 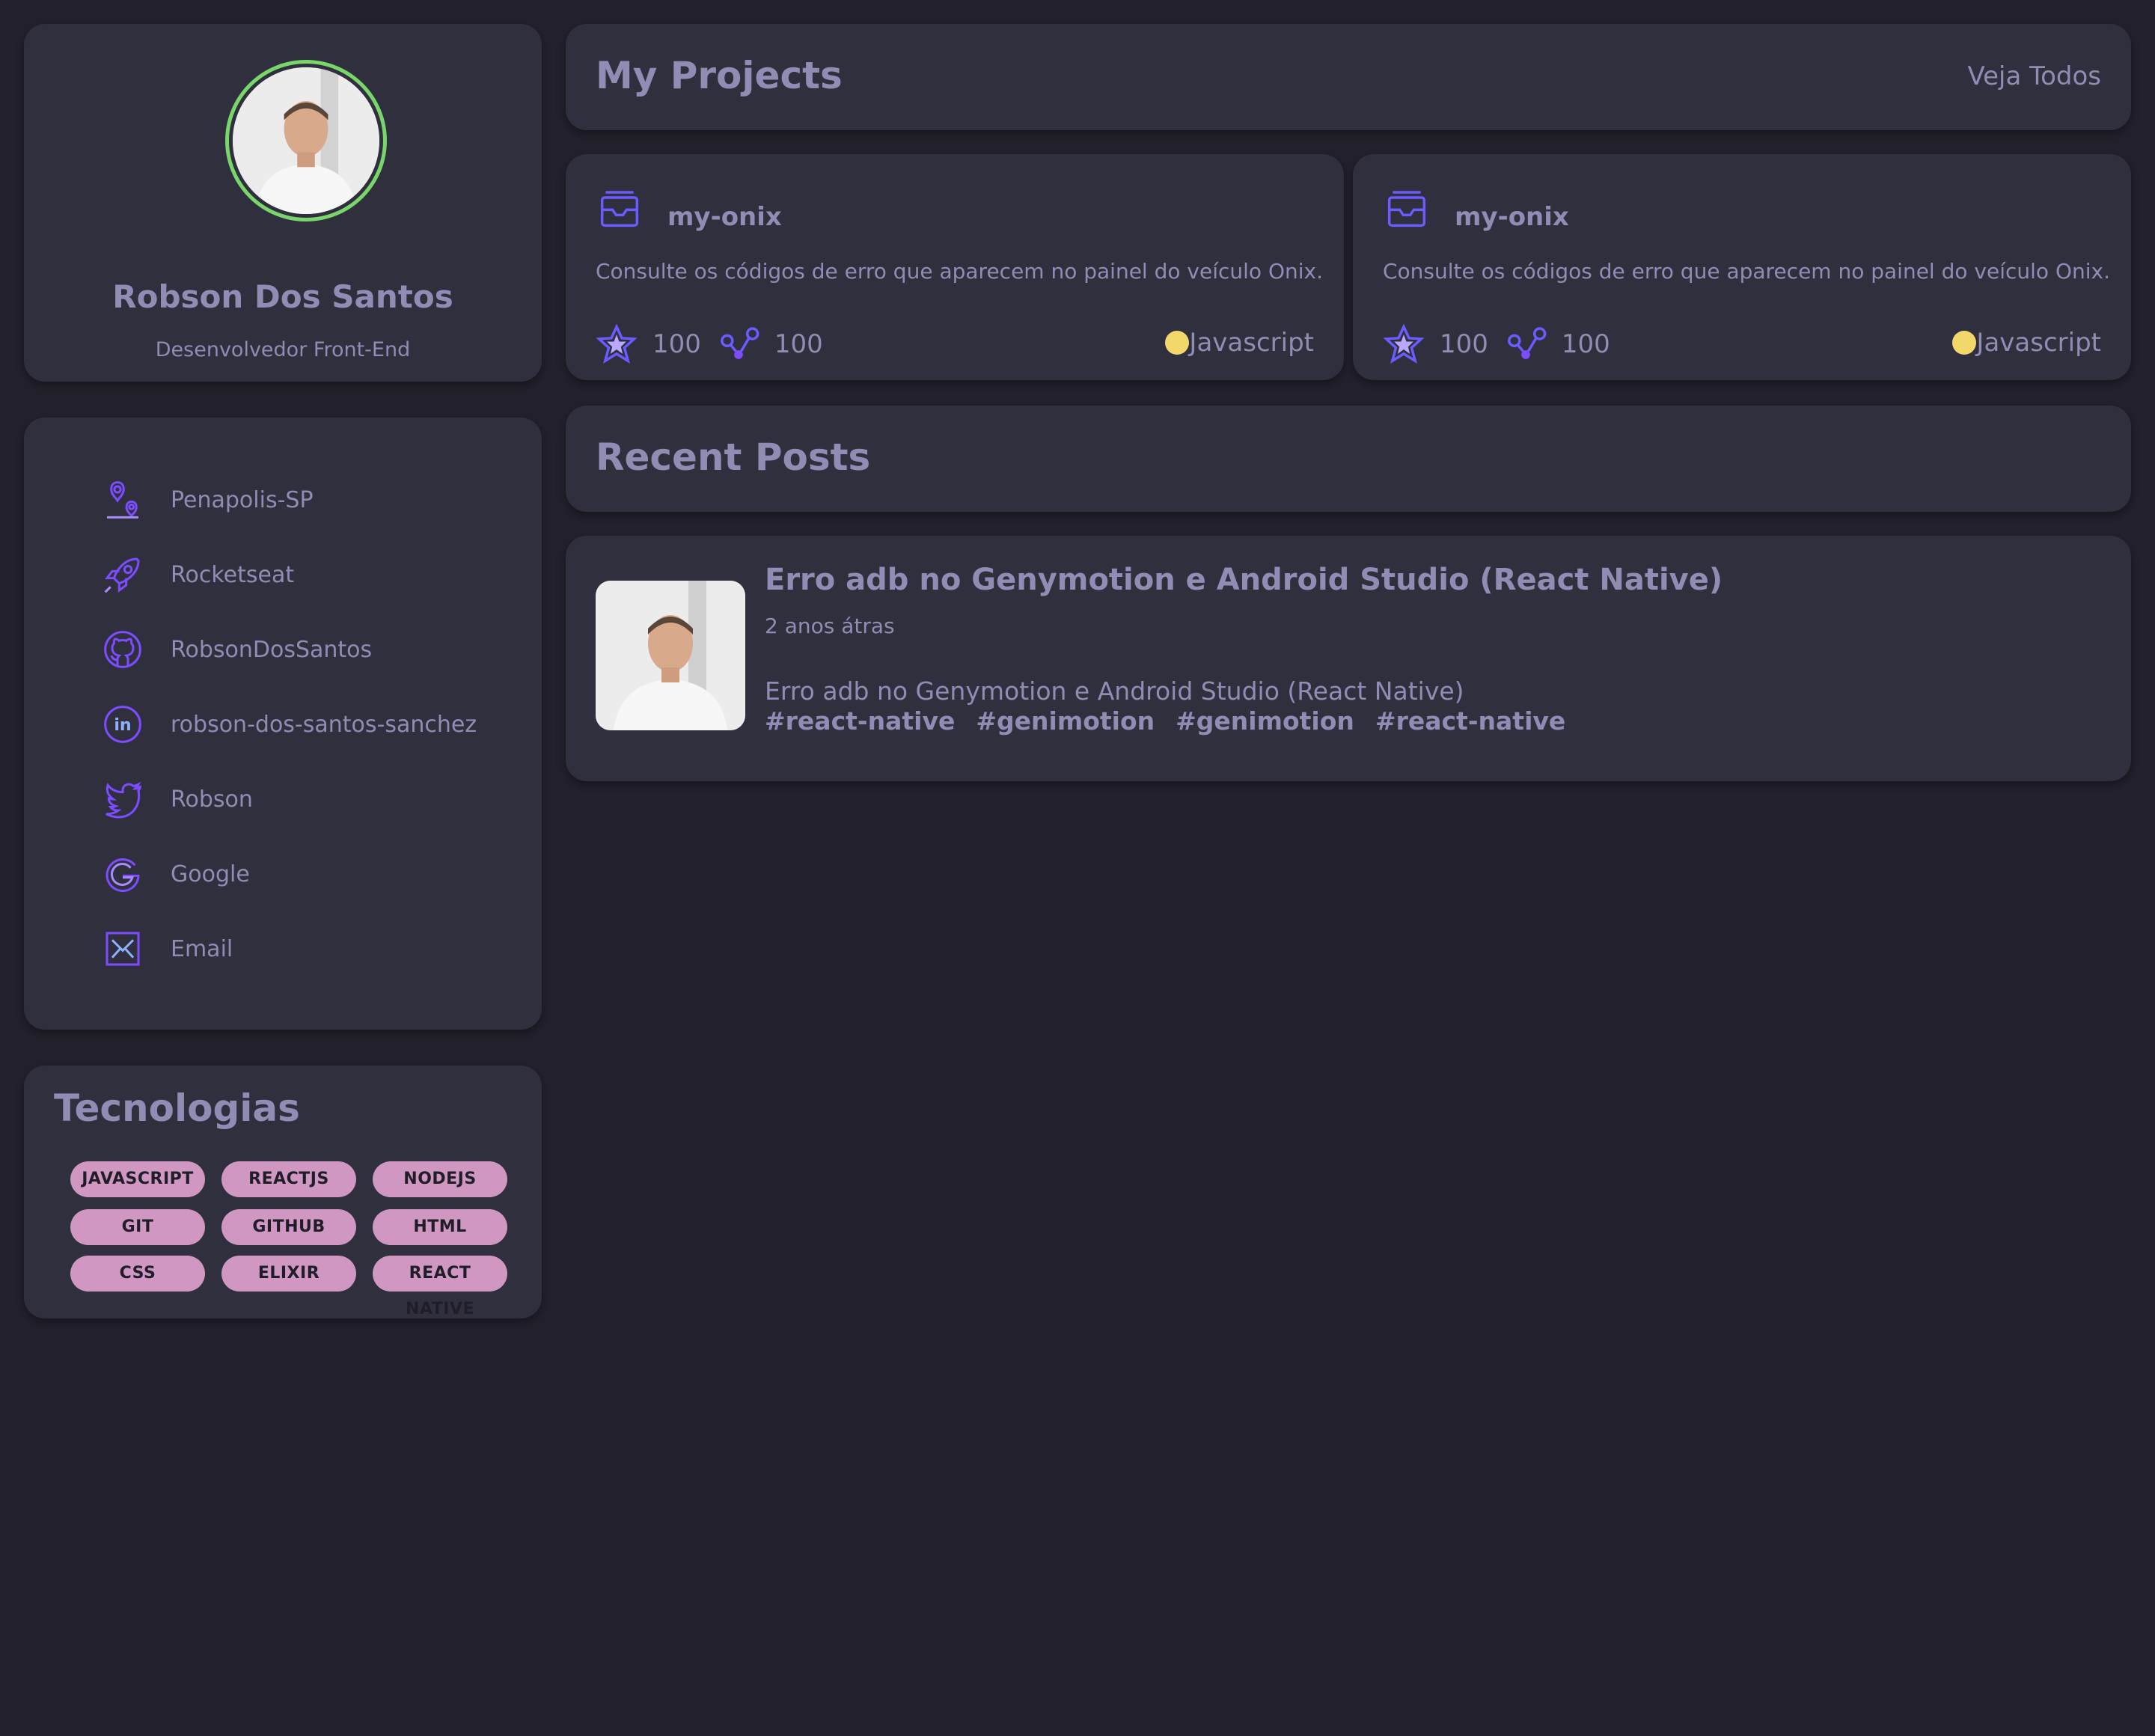 I want to click on tech-tag: REACTJS, so click(x=288, y=1179).